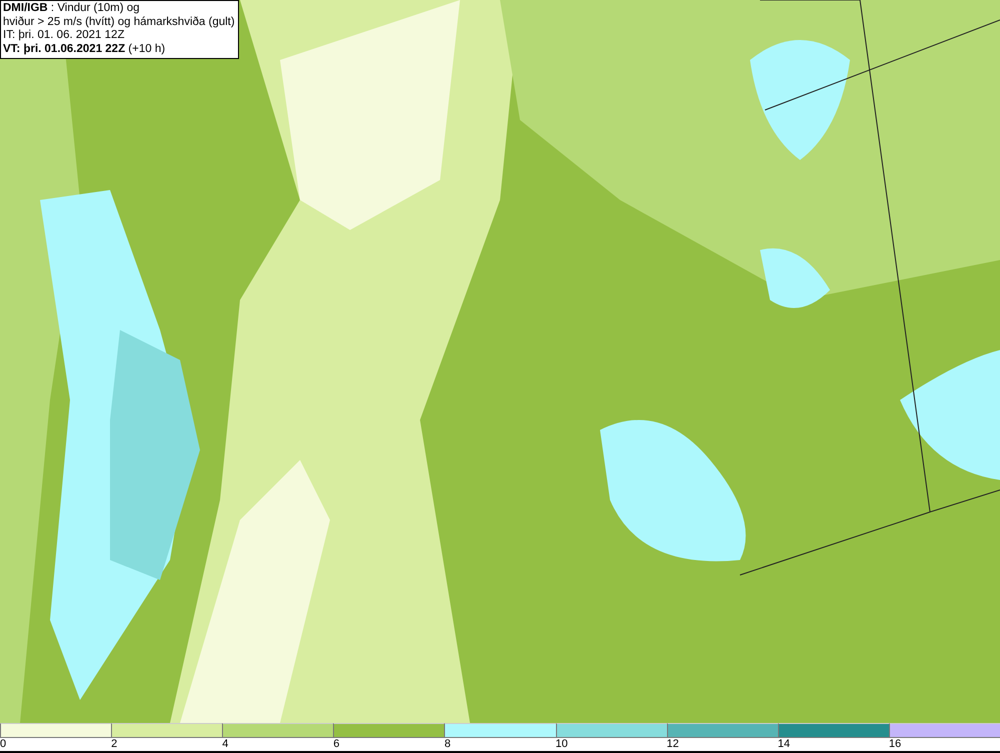 The height and width of the screenshot is (753, 1000). What do you see at coordinates (84, 49) in the screenshot?
I see `info-text: VT: þri. 01.06.2021 22Z (+10 h)` at bounding box center [84, 49].